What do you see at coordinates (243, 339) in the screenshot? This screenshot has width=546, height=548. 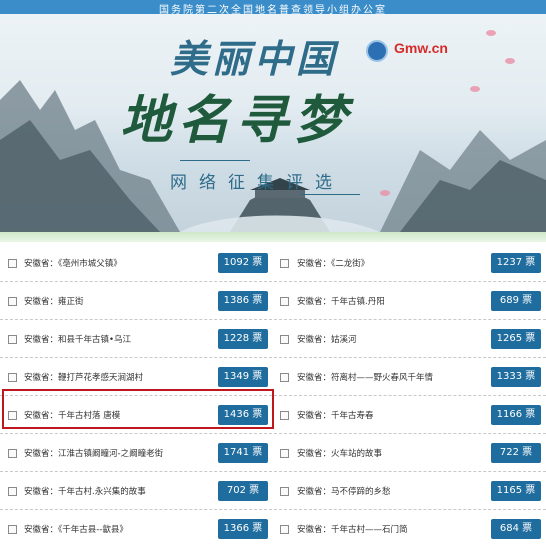 I see `vote-button: 1228 票` at bounding box center [243, 339].